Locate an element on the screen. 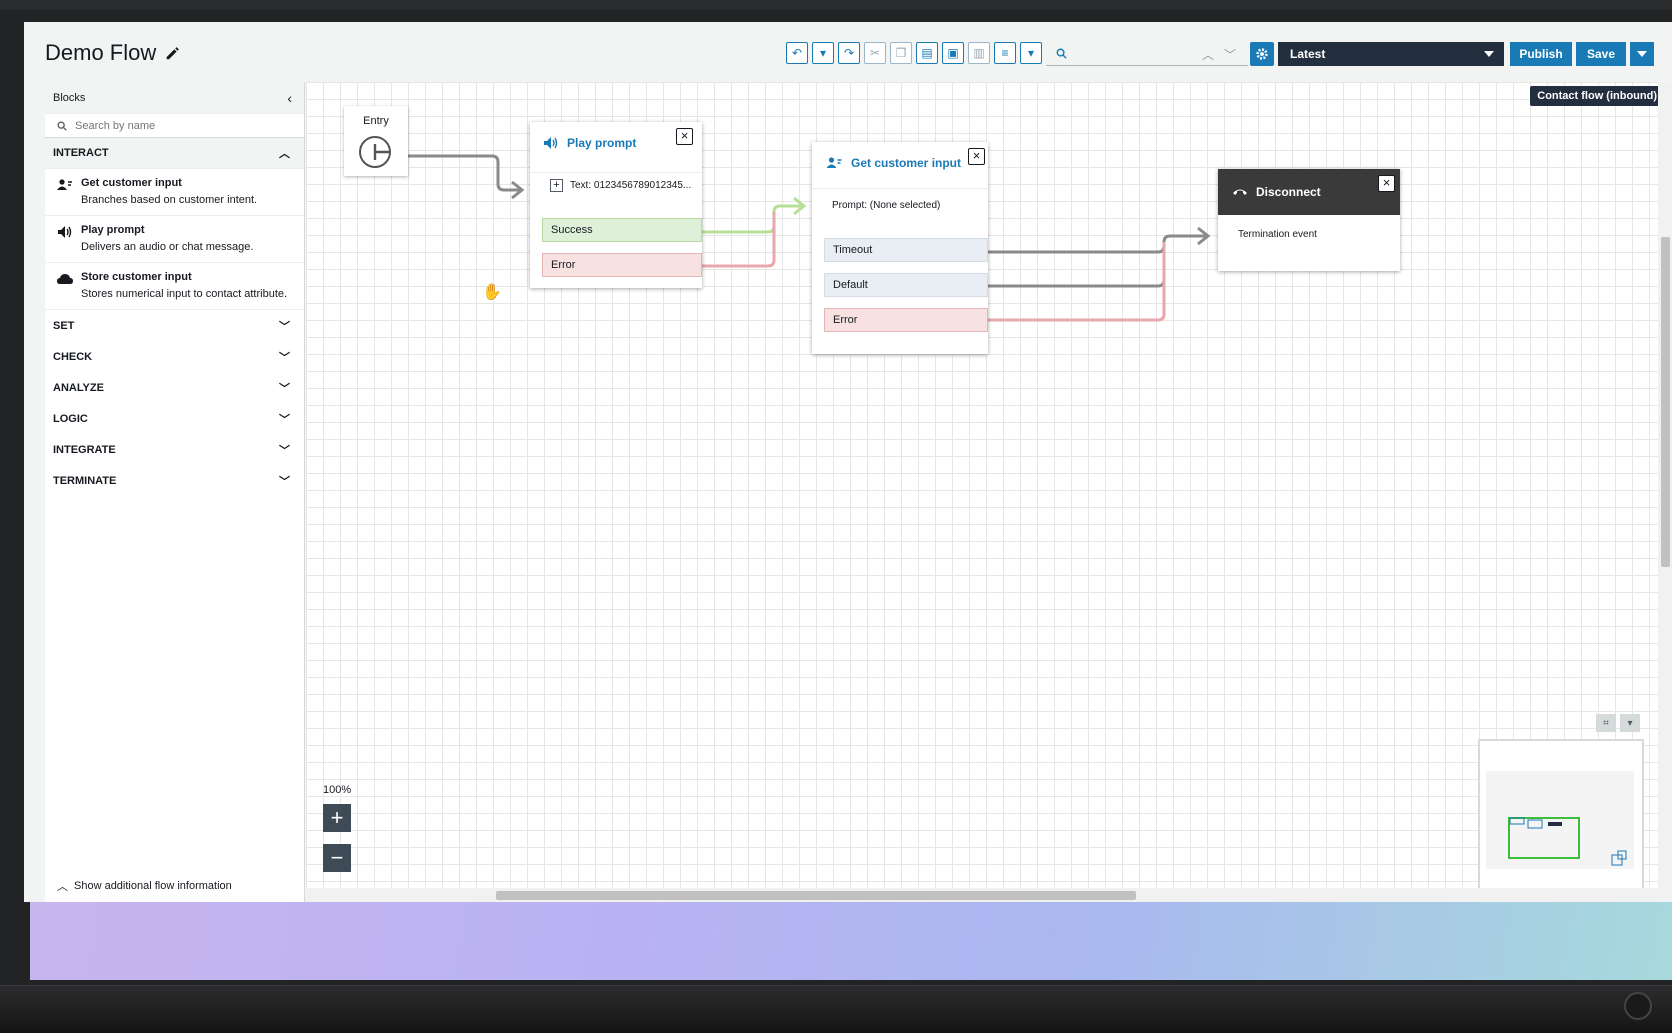 The height and width of the screenshot is (1033, 1672). connector-lines is located at coordinates (794, 238).